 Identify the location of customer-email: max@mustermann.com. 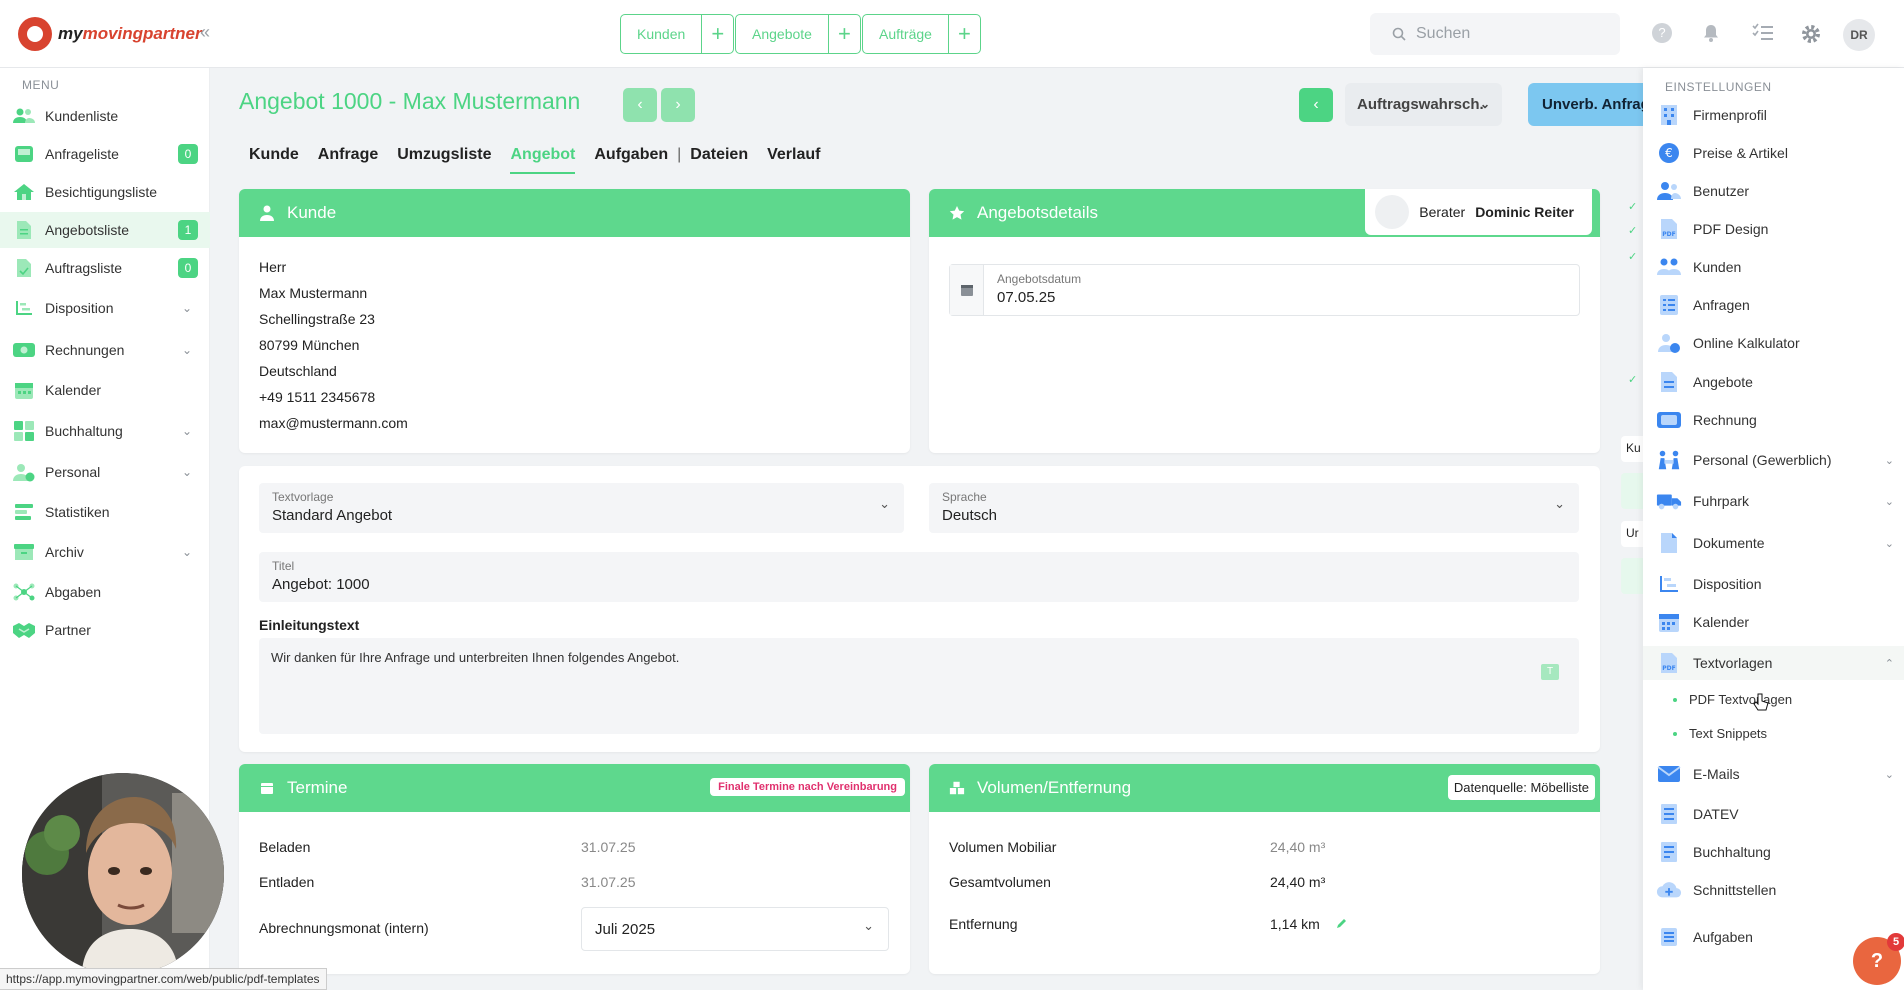
(333, 423).